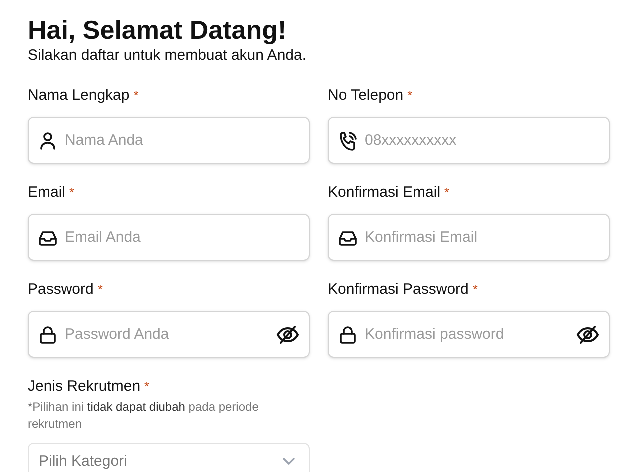 This screenshot has width=623, height=472. Describe the element at coordinates (48, 140) in the screenshot. I see `person-icon` at that location.